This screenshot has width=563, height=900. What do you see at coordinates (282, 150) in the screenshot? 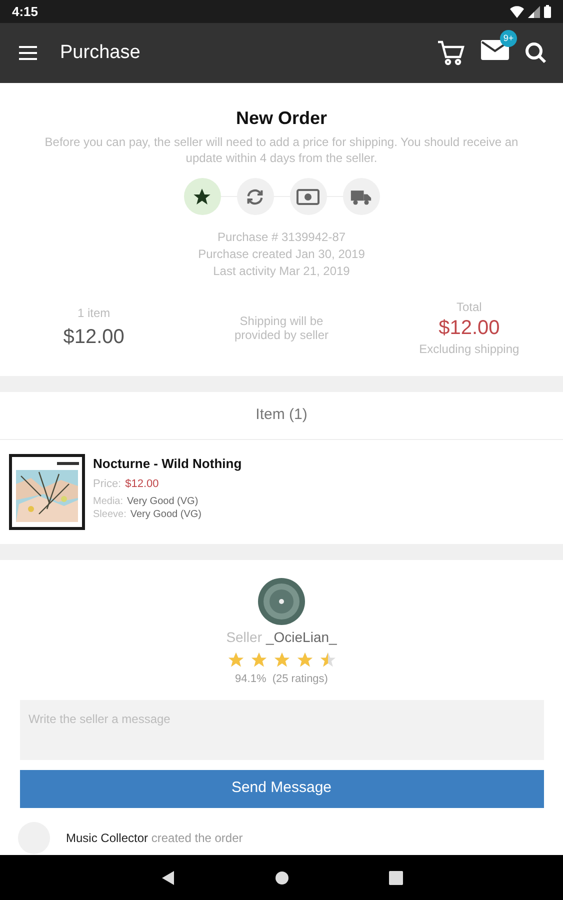
I see `order-description: Before you can pay, the seller will need to add a price for shipping. You should receive an update within 4 days from the seller.` at bounding box center [282, 150].